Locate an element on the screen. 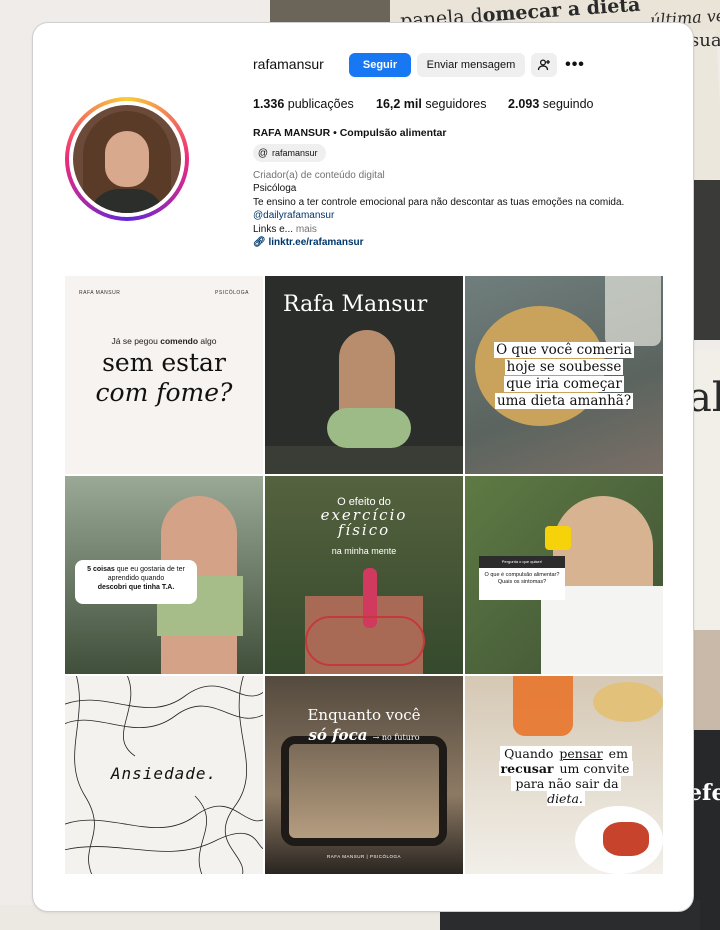 Image resolution: width=720 pixels, height=930 pixels. bicycle is located at coordinates (365, 641).